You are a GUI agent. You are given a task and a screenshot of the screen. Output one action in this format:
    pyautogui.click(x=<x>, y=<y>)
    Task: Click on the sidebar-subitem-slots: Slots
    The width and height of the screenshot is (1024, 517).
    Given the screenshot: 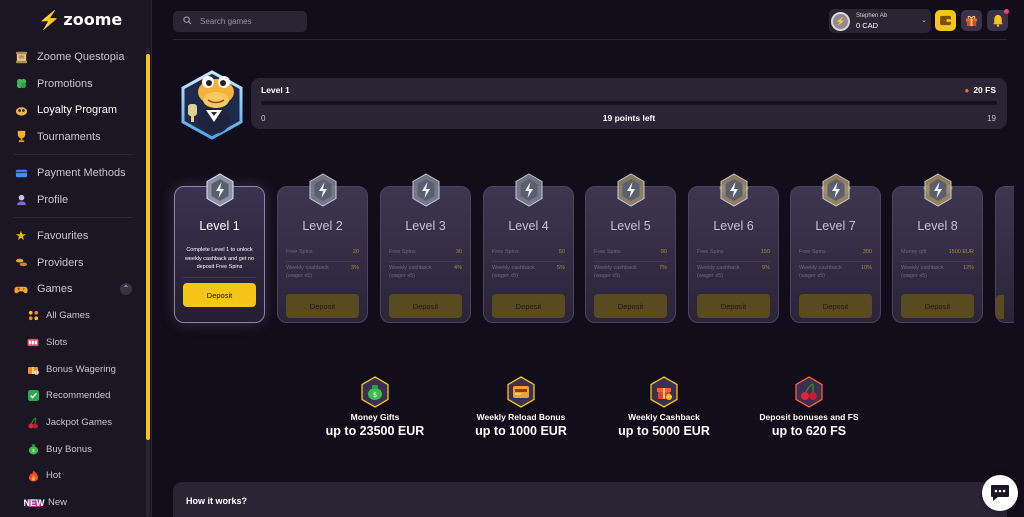 What is the action you would take?
    pyautogui.click(x=73, y=342)
    